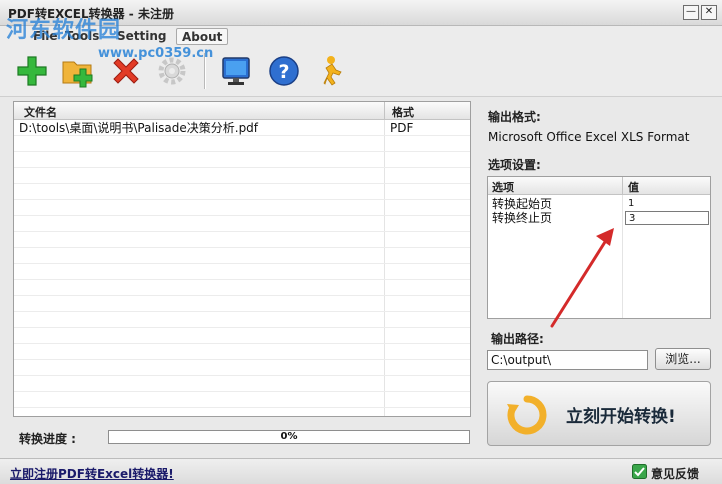 The height and width of the screenshot is (484, 722). What do you see at coordinates (517, 339) in the screenshot?
I see `output-path-title: 输出路径:` at bounding box center [517, 339].